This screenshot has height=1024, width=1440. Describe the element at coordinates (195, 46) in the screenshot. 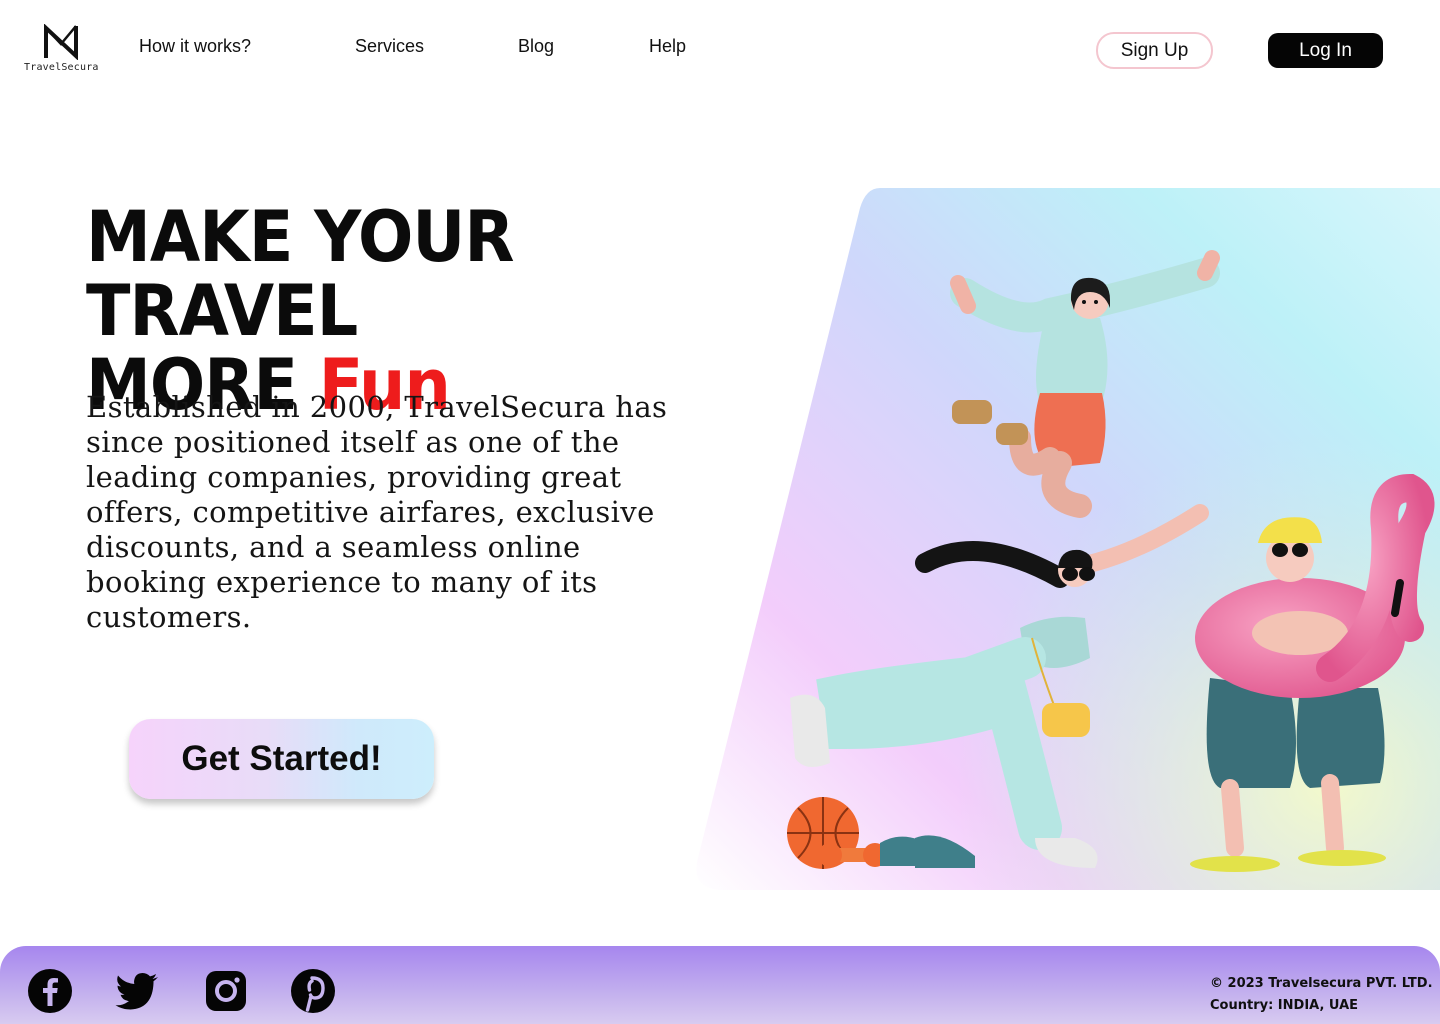

I see `nav-how-it-works: How it works?` at that location.